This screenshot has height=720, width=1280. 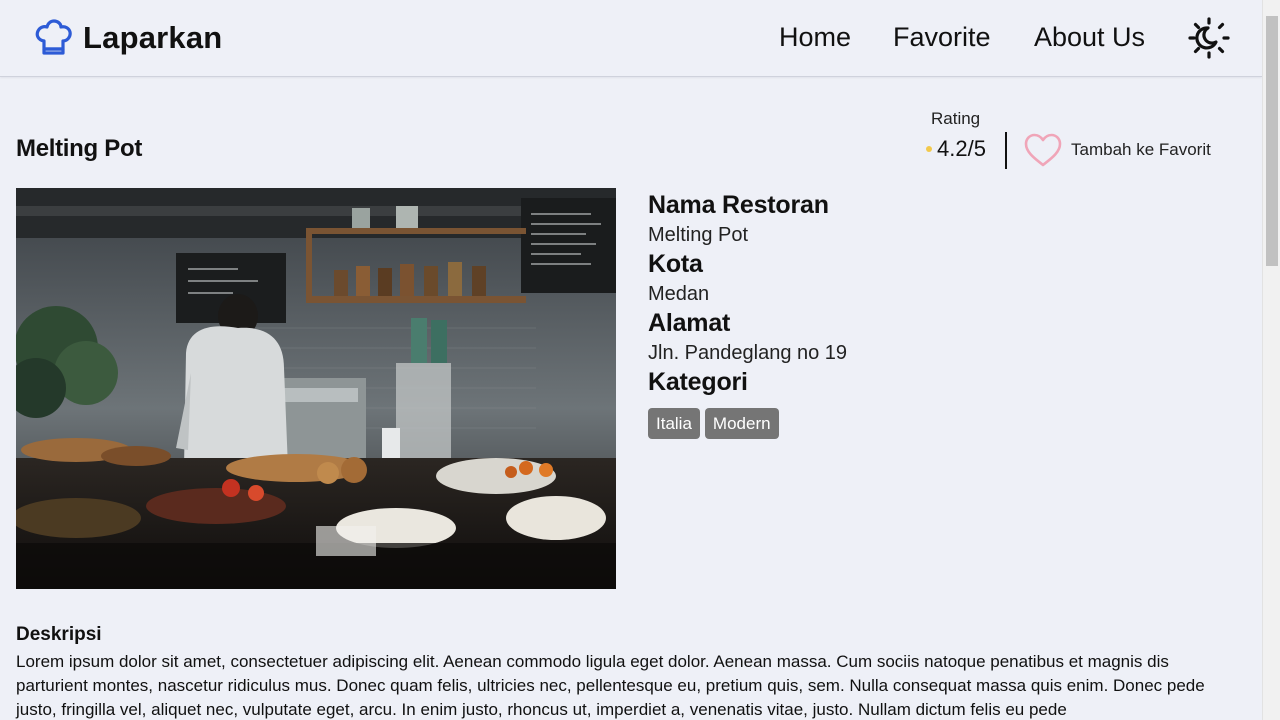 What do you see at coordinates (1272, 141) in the screenshot?
I see `scrollbar-thumb` at bounding box center [1272, 141].